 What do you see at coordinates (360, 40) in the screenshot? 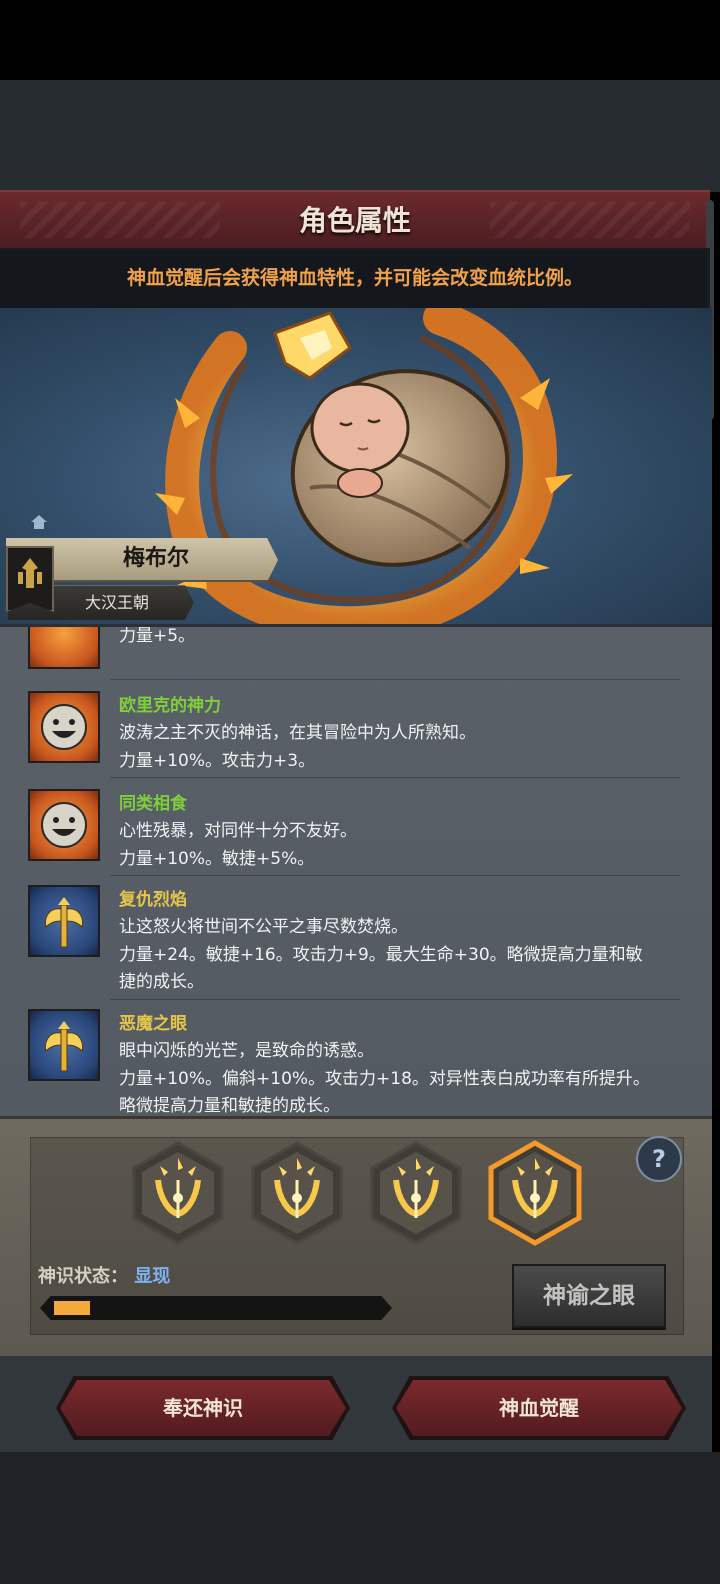
I see `status-bar` at bounding box center [360, 40].